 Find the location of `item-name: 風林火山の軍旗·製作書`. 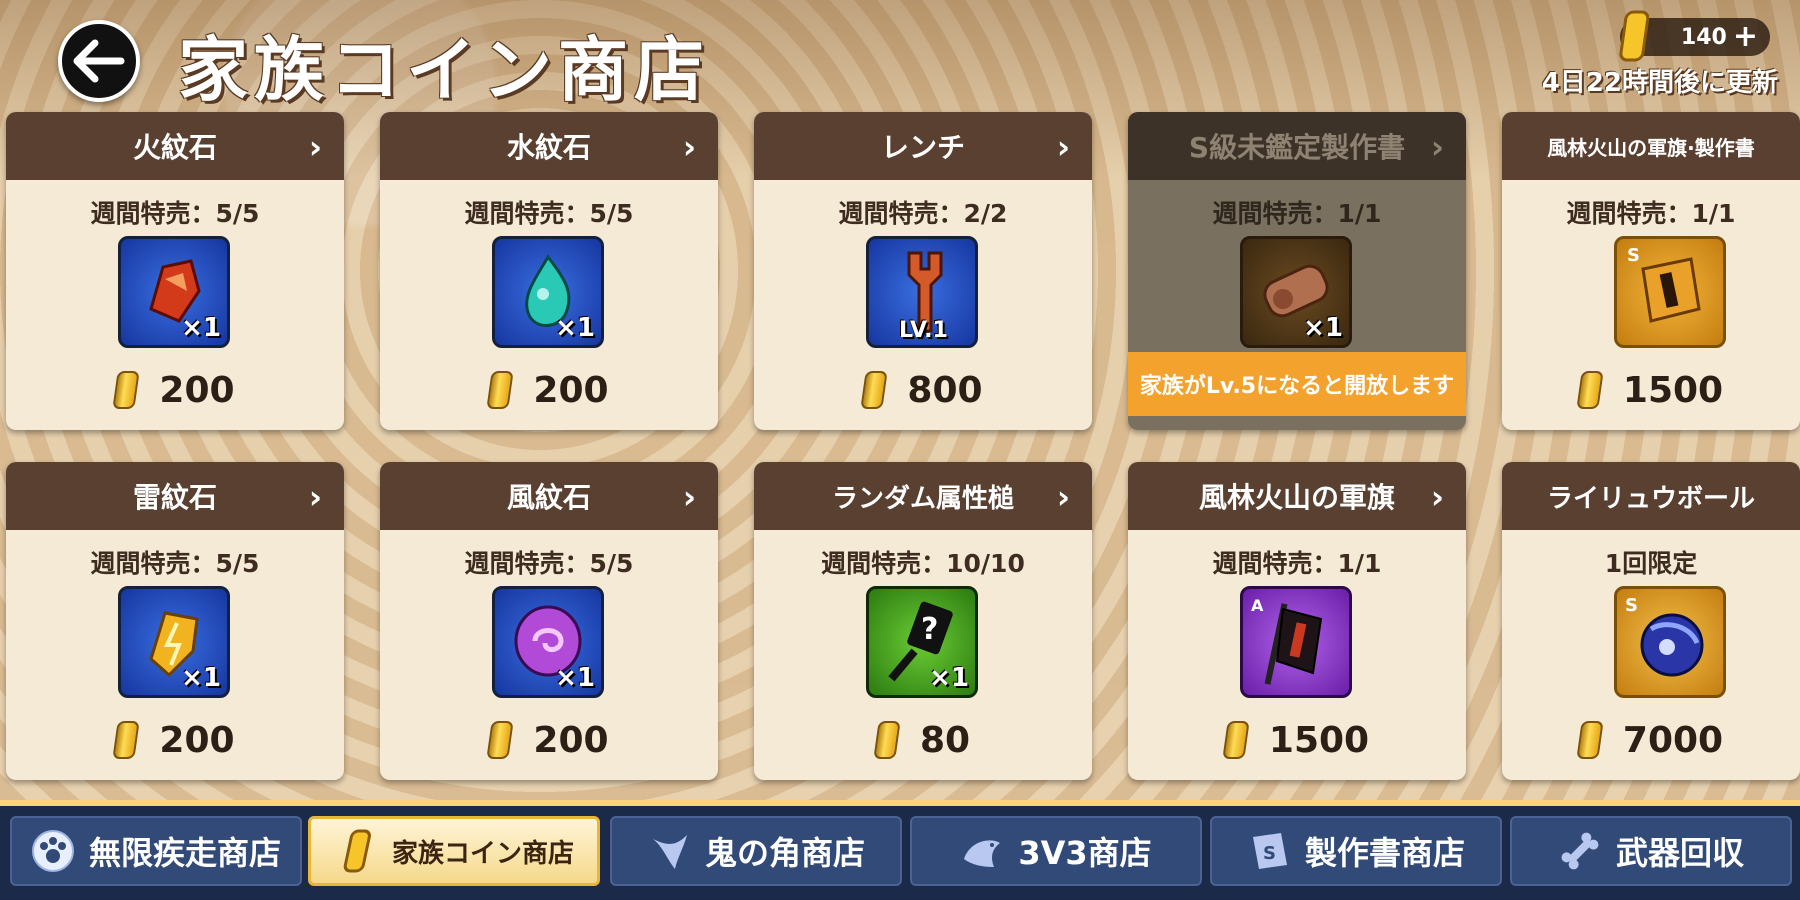

item-name: 風林火山の軍旗·製作書 is located at coordinates (1651, 147).